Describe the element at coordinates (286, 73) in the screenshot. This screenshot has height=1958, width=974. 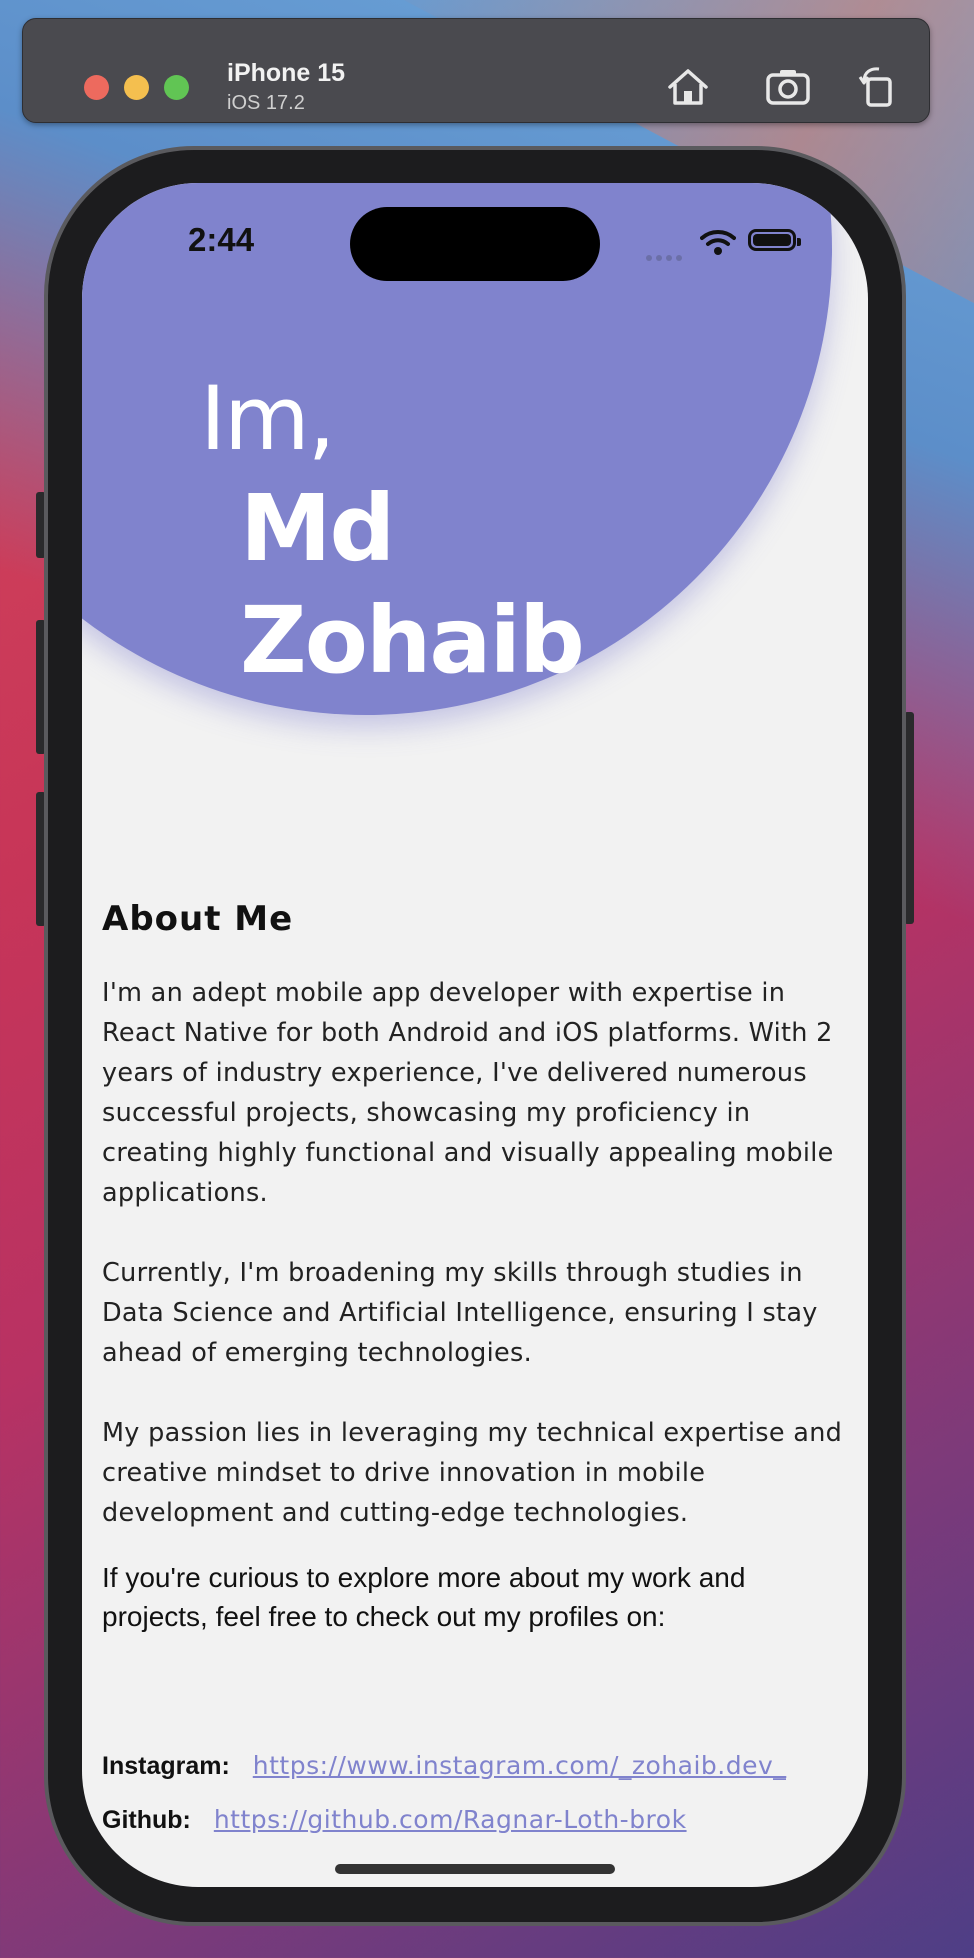
I see `device-name: iPhone 15` at that location.